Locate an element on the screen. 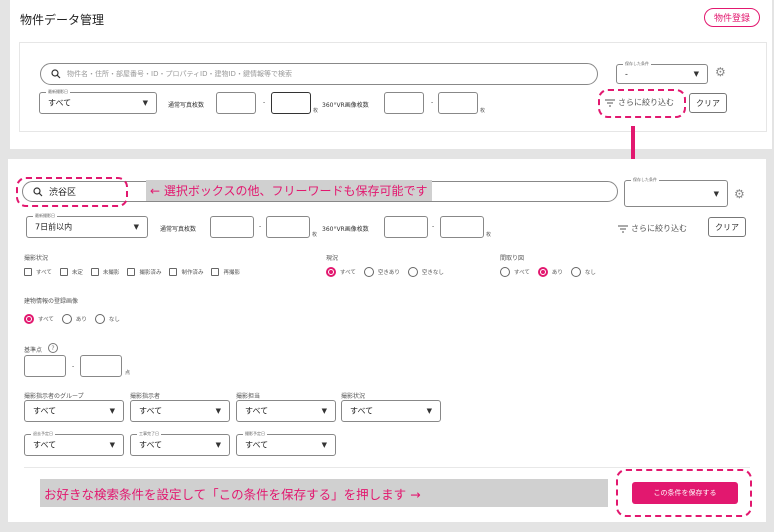 Image resolution: width=774 pixels, height=532 pixels. radio-building-yes: あり is located at coordinates (74, 319).